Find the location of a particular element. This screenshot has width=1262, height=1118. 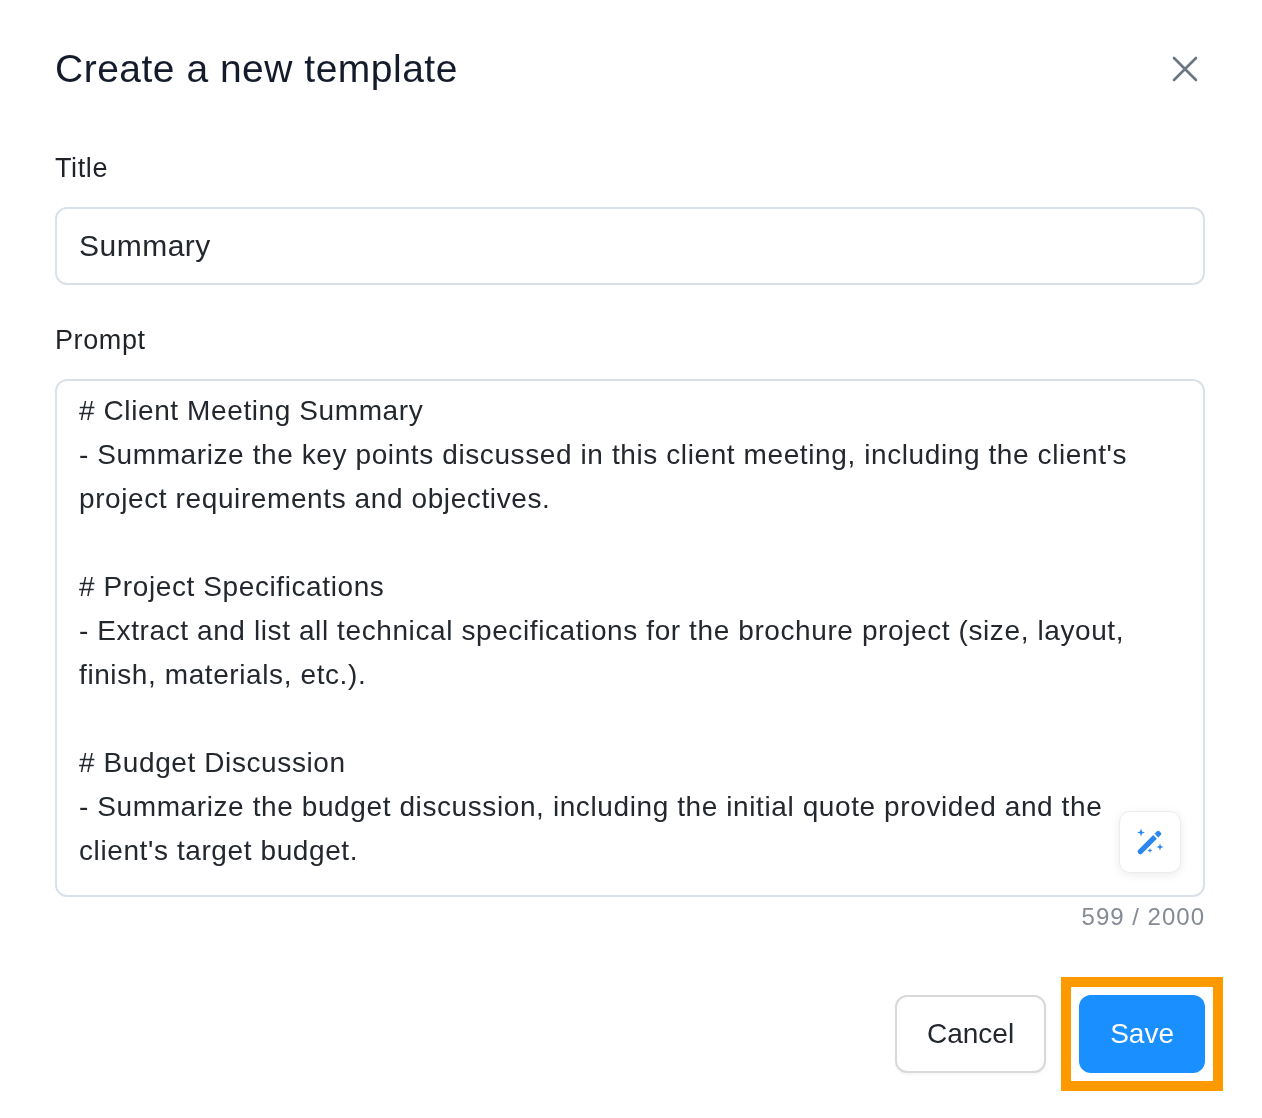

text-input: Summary is located at coordinates (630, 246).